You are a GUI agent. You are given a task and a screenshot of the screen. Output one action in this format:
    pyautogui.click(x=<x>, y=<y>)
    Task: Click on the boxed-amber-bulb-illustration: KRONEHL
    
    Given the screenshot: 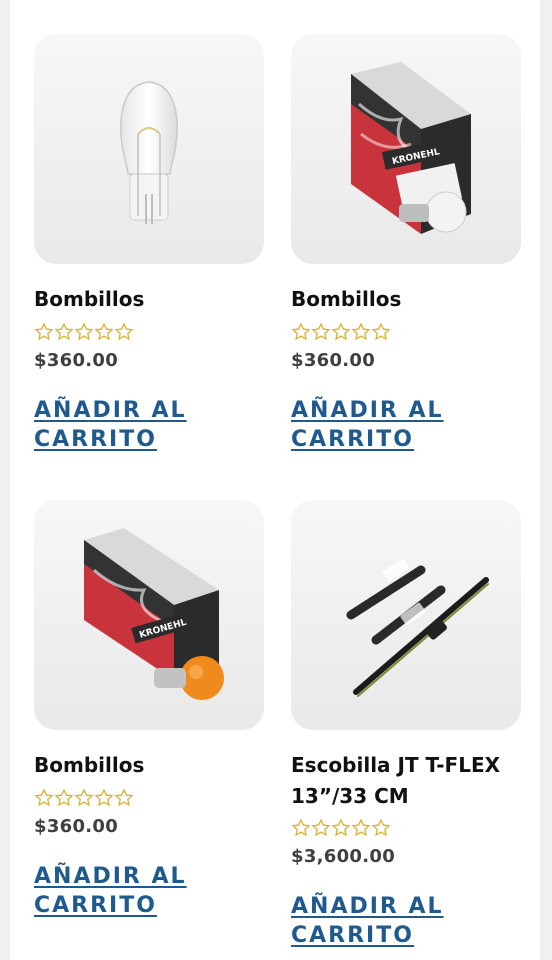 What is the action you would take?
    pyautogui.click(x=154, y=614)
    